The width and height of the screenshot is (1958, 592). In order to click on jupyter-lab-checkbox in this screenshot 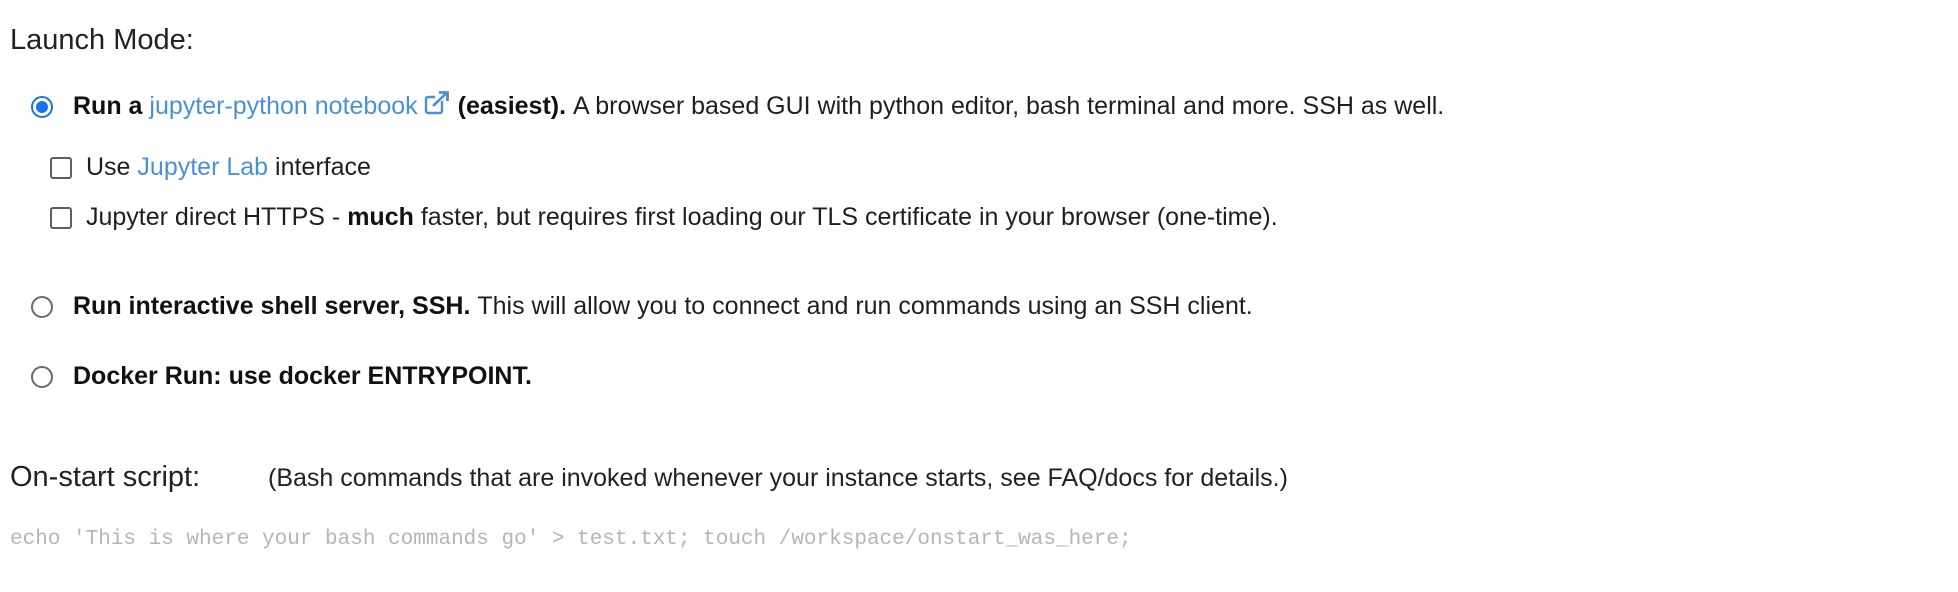, I will do `click(61, 167)`.